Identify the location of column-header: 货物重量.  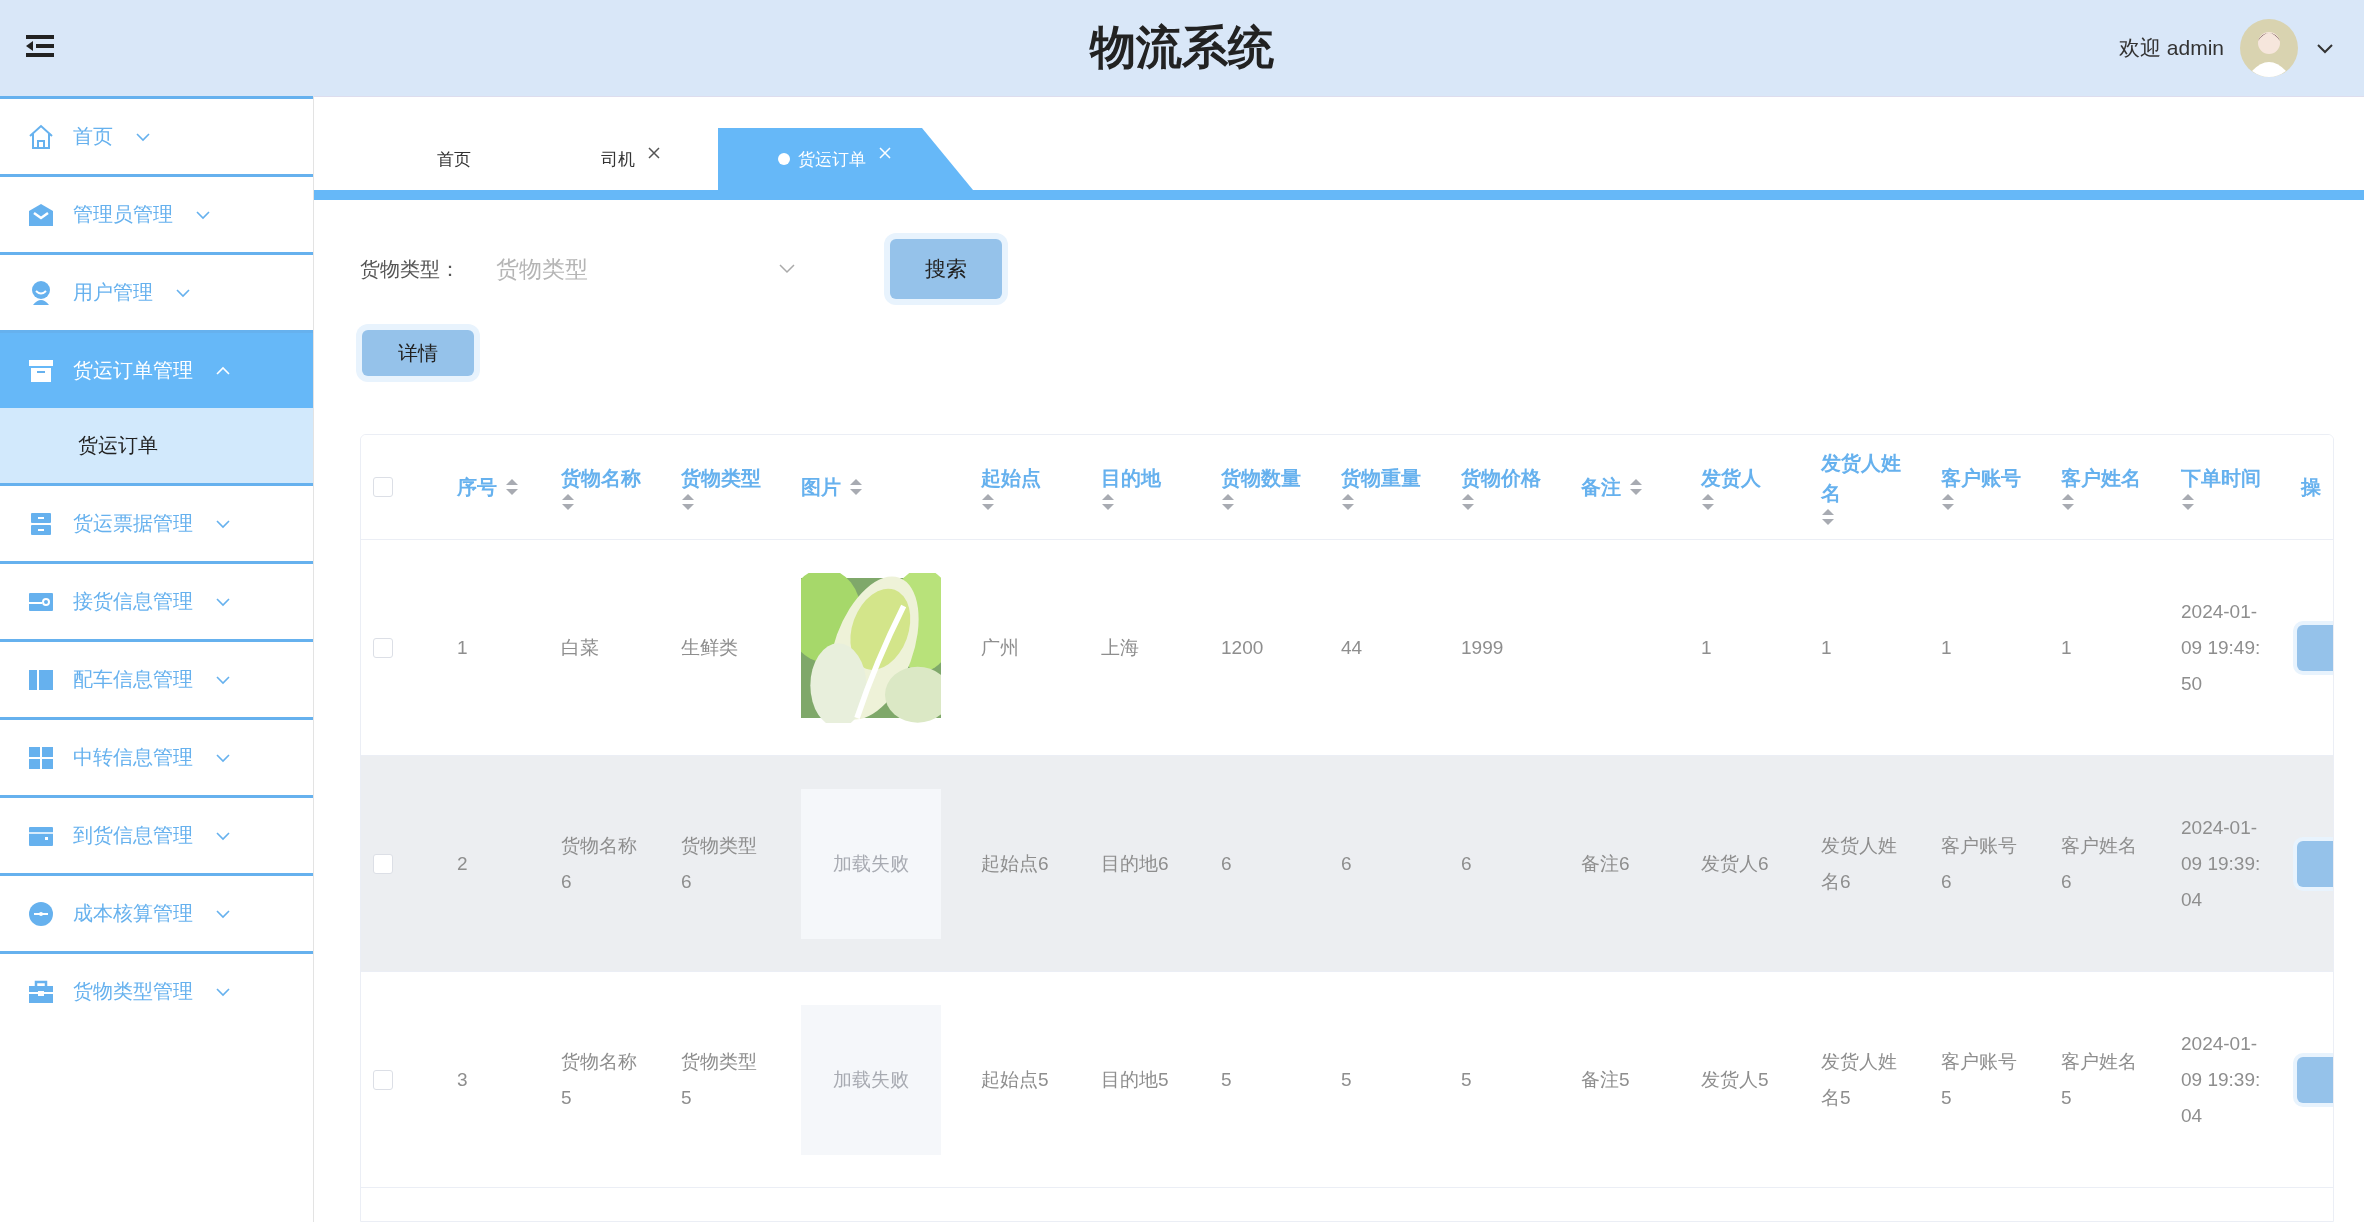
(1381, 478).